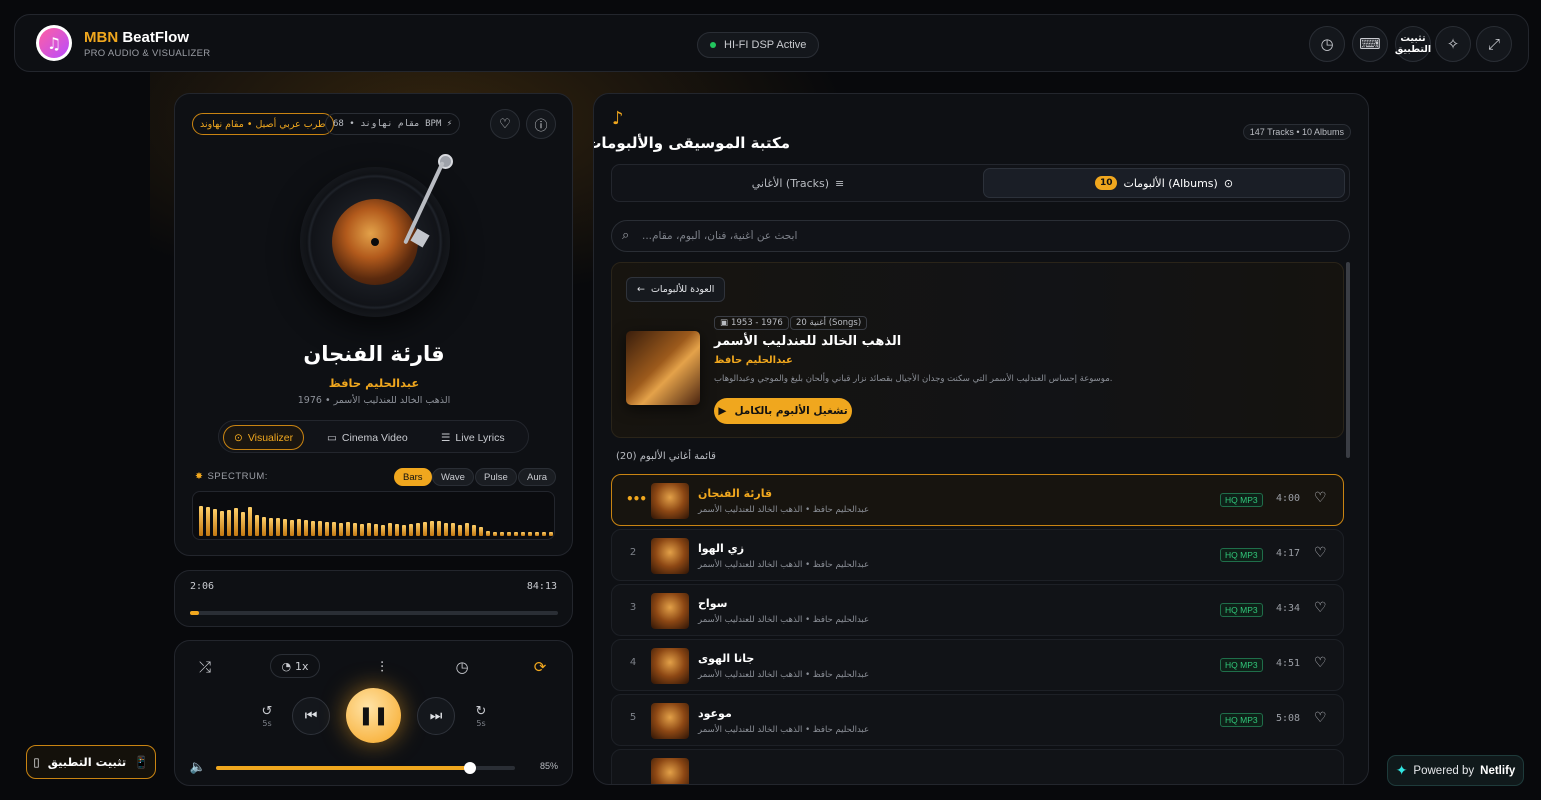  I want to click on mode-cinema-video: ▭ Cinema Video, so click(367, 437).